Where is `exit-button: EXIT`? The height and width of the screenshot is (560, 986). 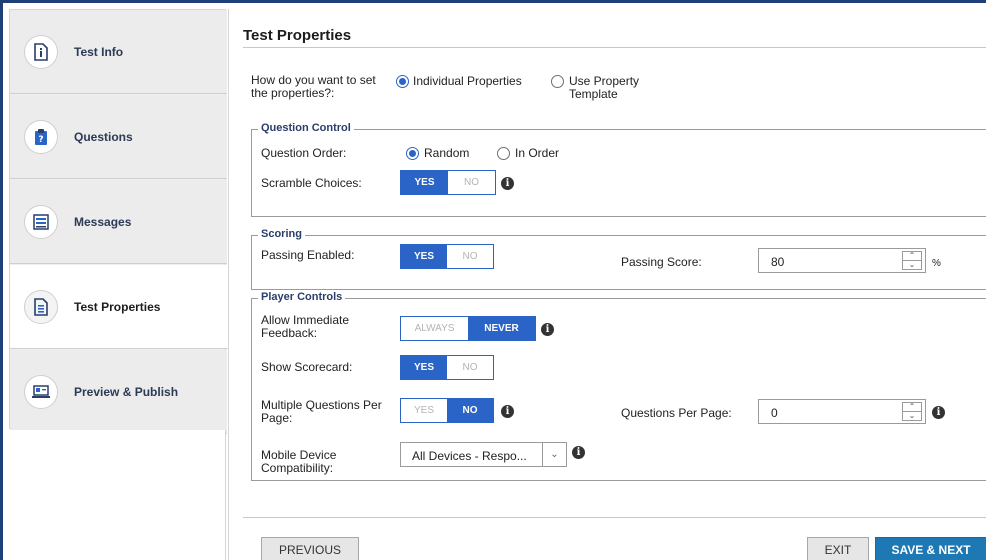 exit-button: EXIT is located at coordinates (838, 548).